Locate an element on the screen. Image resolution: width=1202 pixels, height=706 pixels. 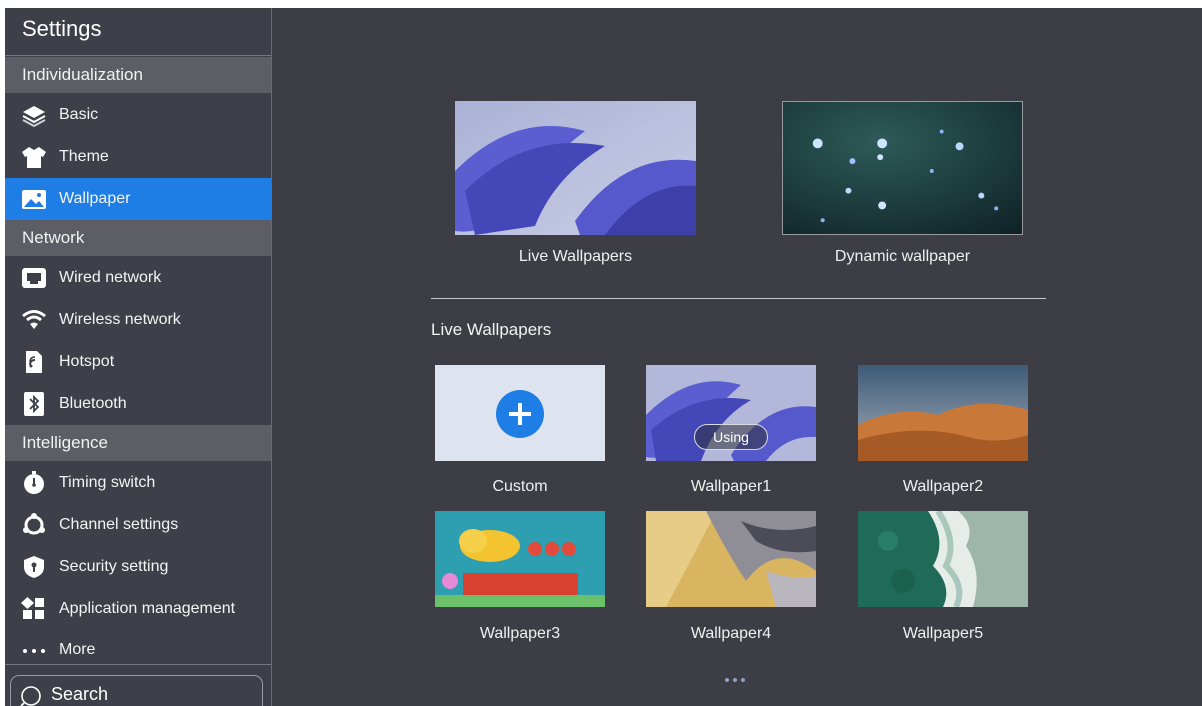
shield-icon is located at coordinates (34, 567).